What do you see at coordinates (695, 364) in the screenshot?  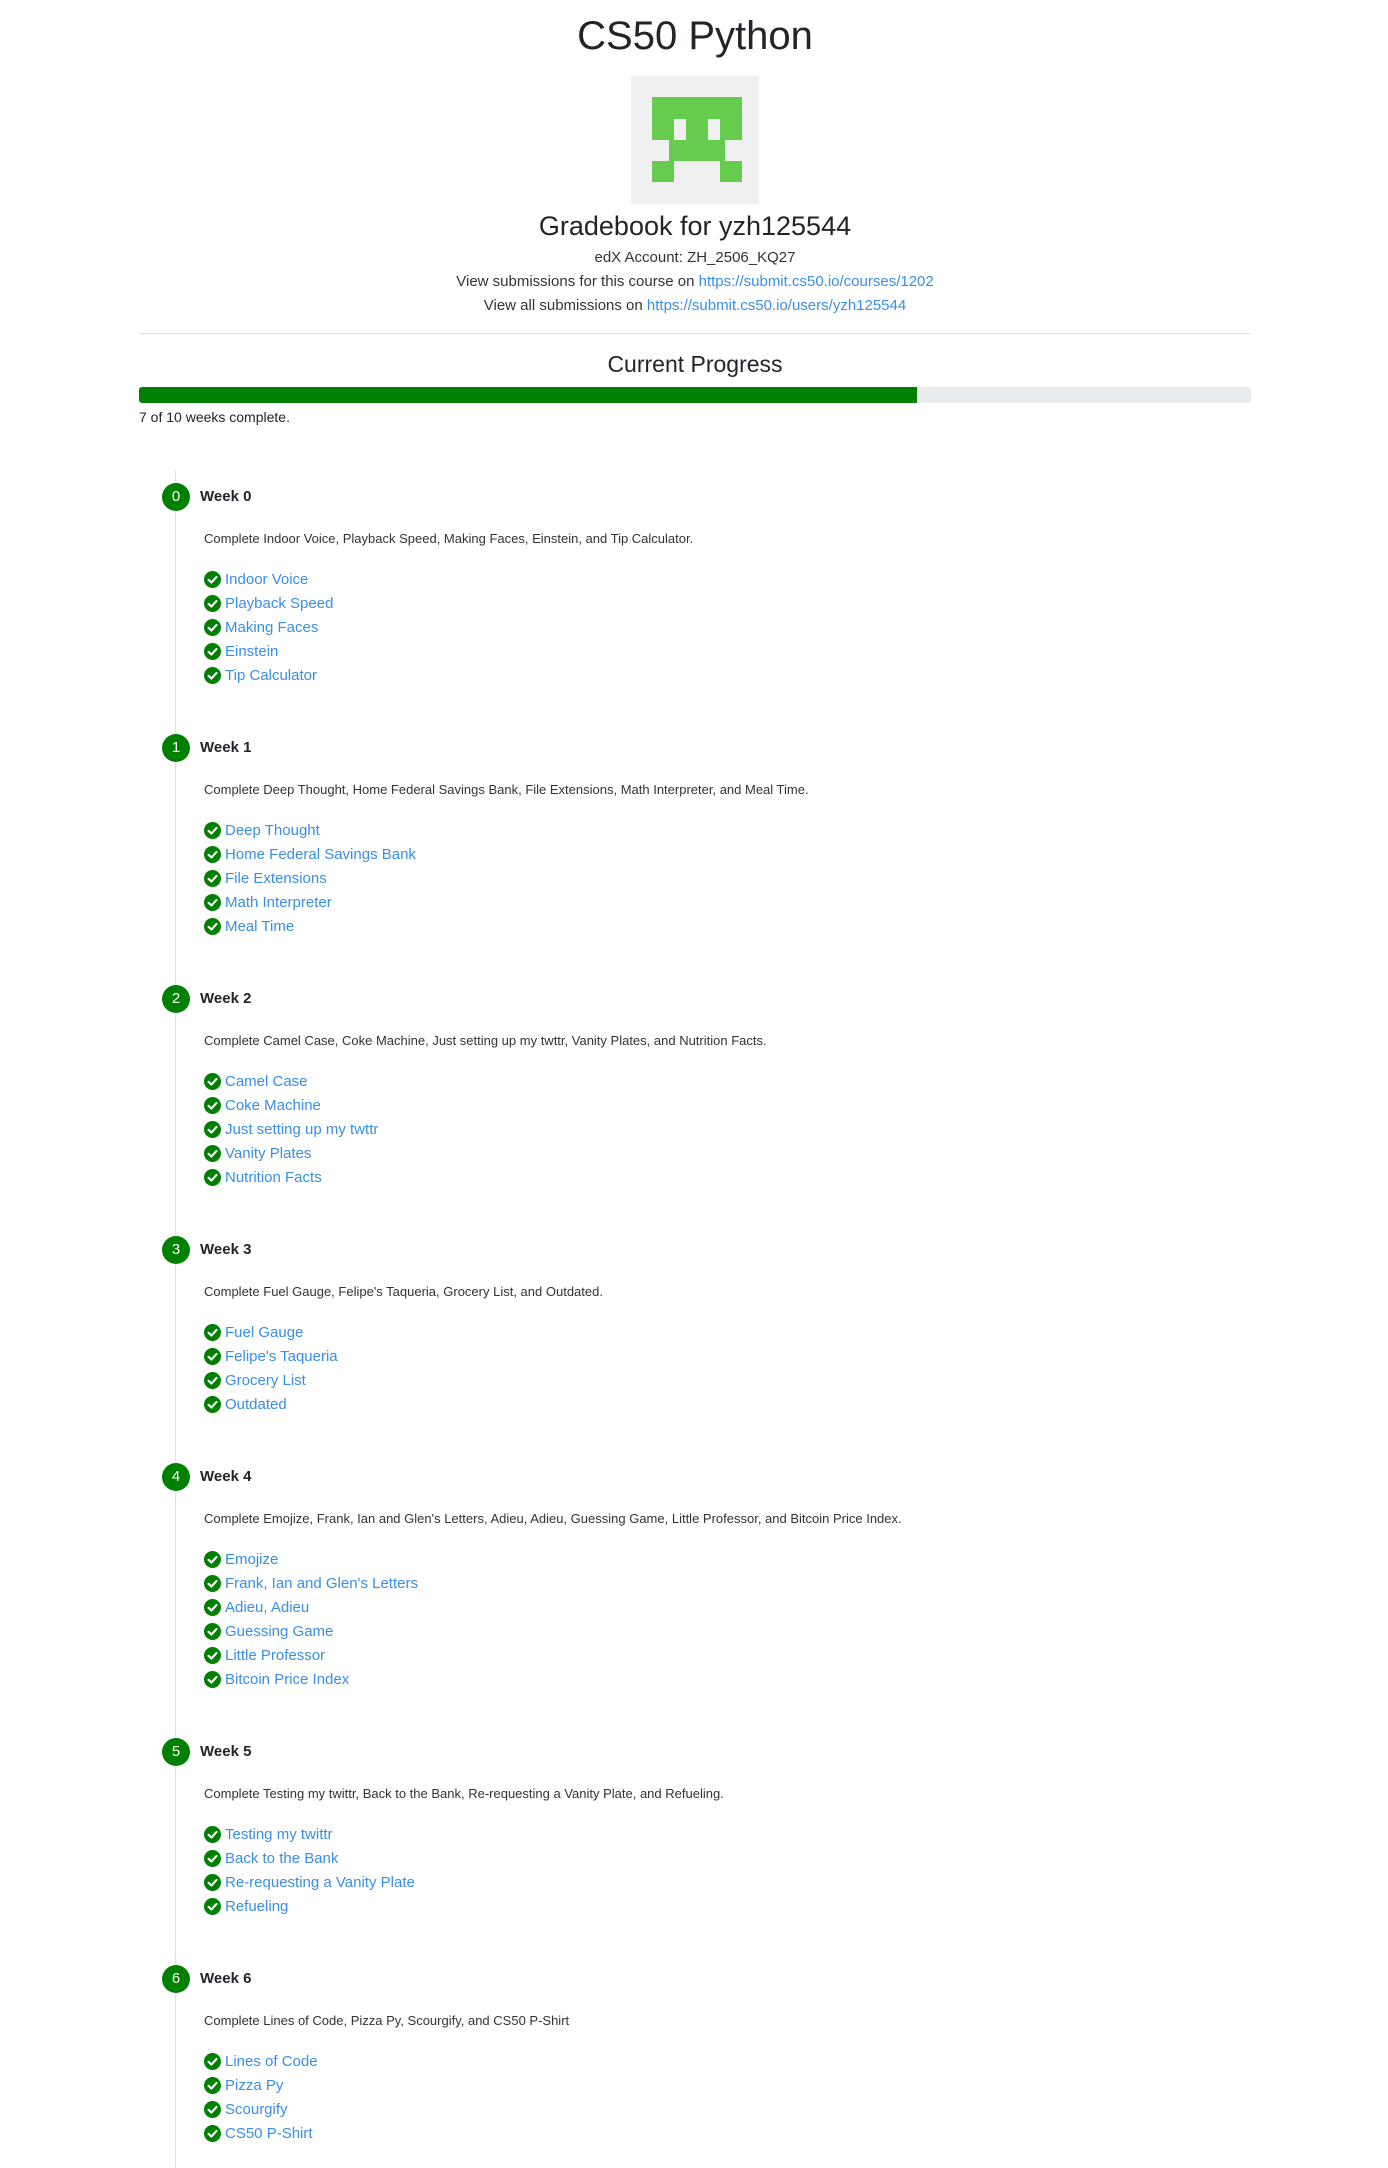 I see `progress-title: Current Progress` at bounding box center [695, 364].